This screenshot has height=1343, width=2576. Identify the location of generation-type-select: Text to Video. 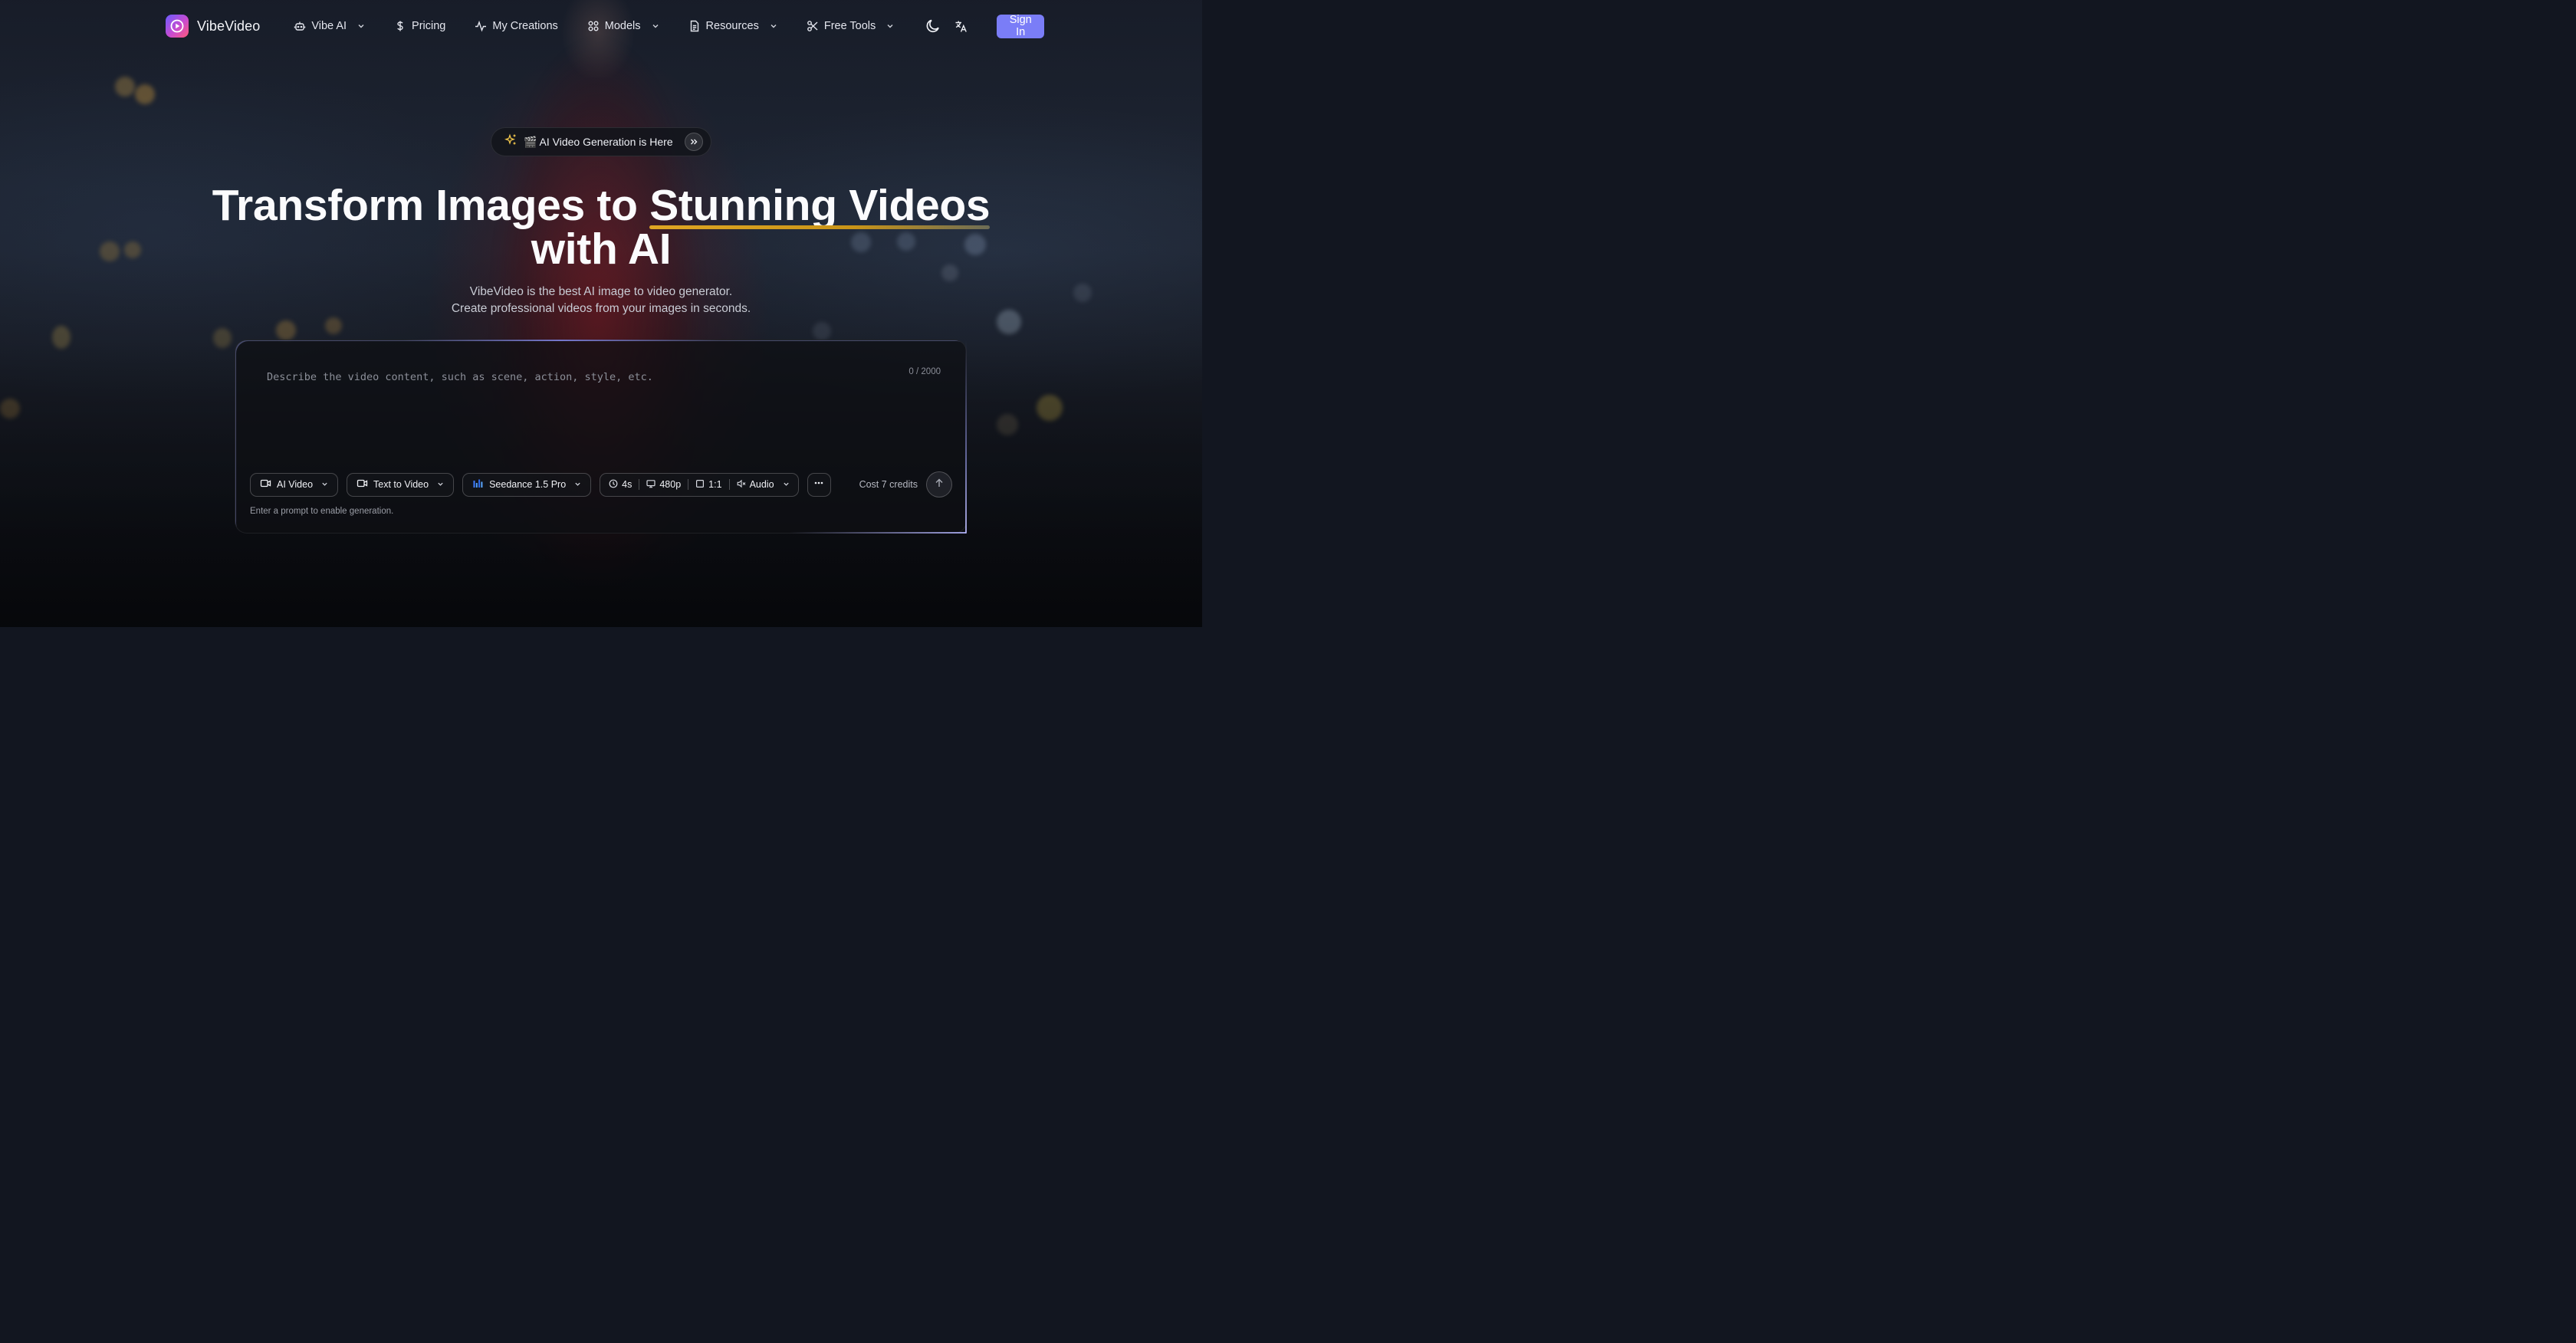
(401, 485).